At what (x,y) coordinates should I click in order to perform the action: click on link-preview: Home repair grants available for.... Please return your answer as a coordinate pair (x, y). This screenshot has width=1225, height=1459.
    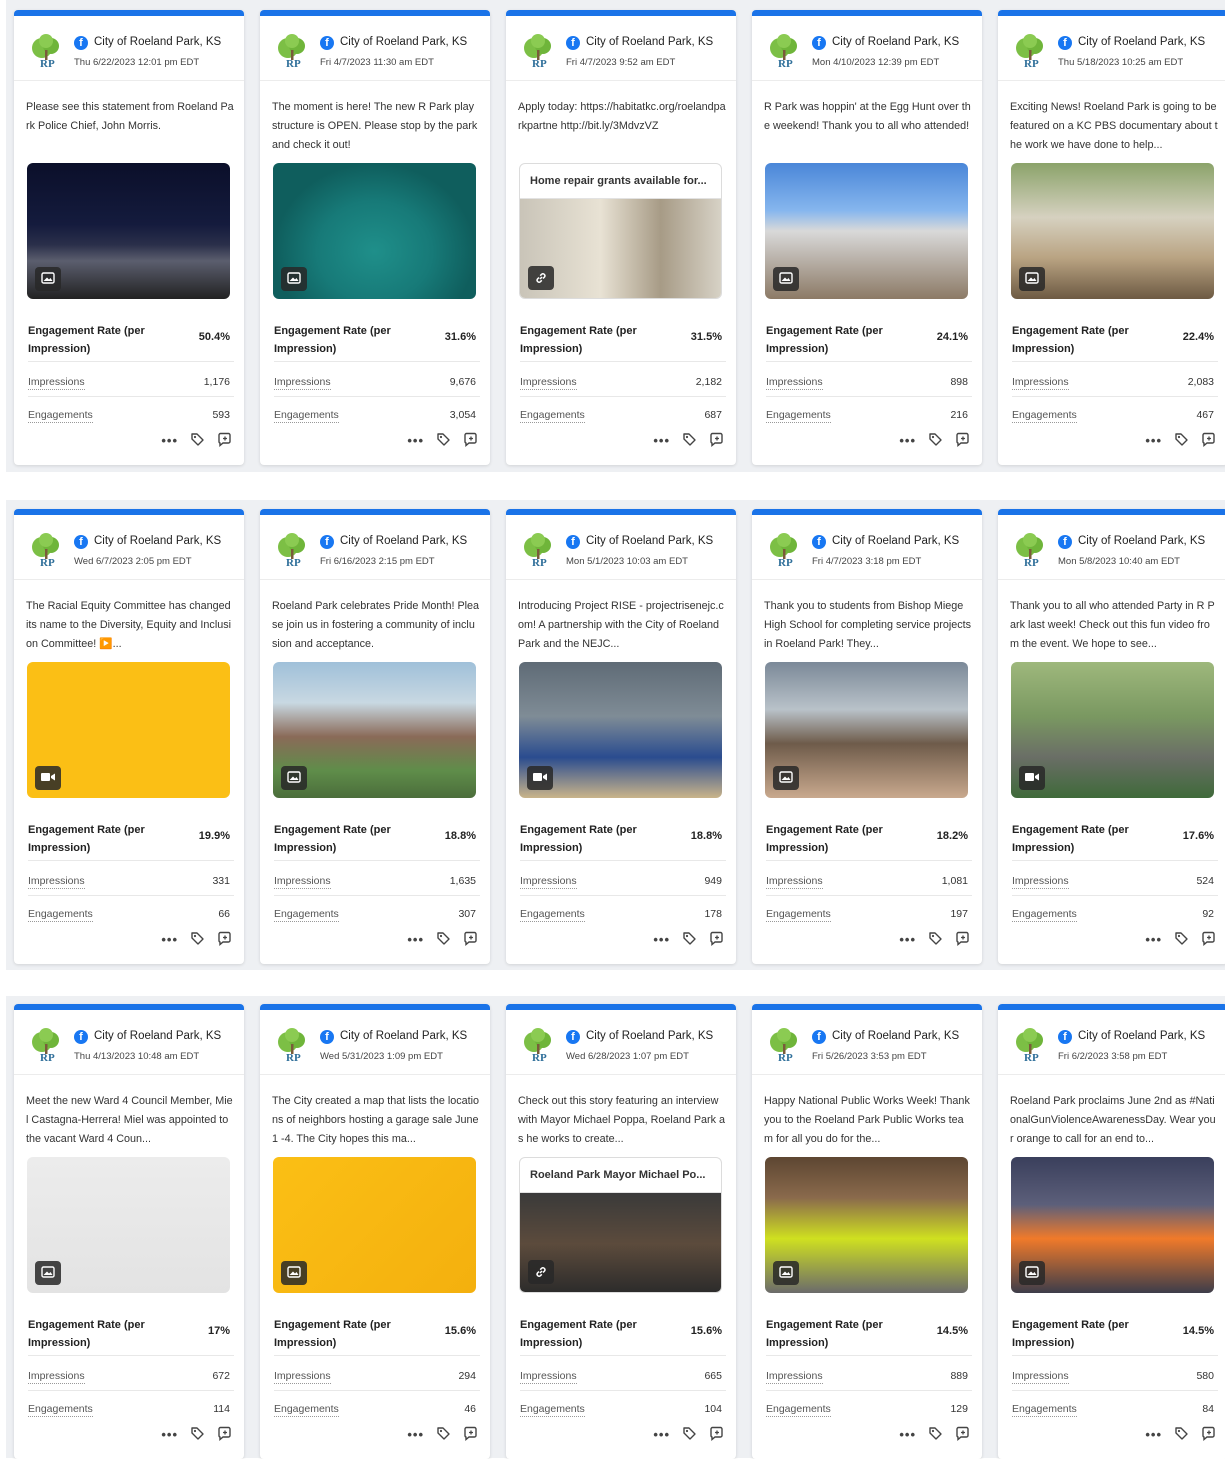
    Looking at the image, I should click on (620, 231).